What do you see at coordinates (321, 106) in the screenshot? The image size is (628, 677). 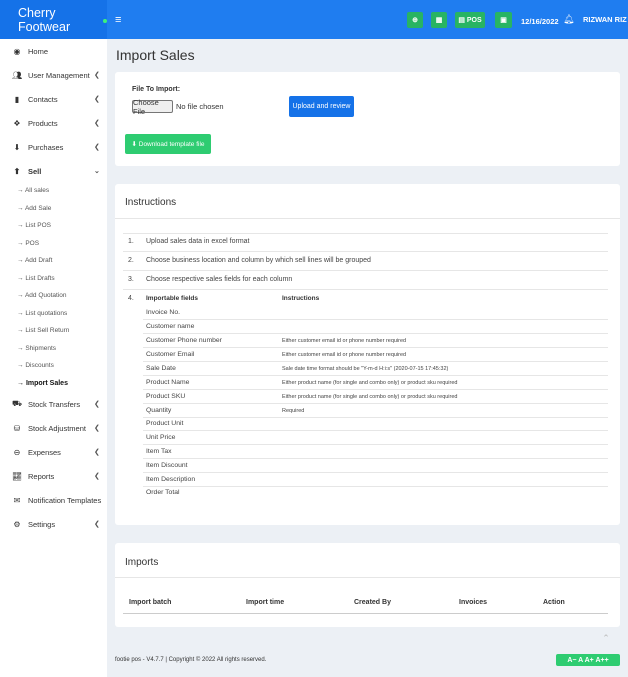 I see `upload-review-button: Upload and review` at bounding box center [321, 106].